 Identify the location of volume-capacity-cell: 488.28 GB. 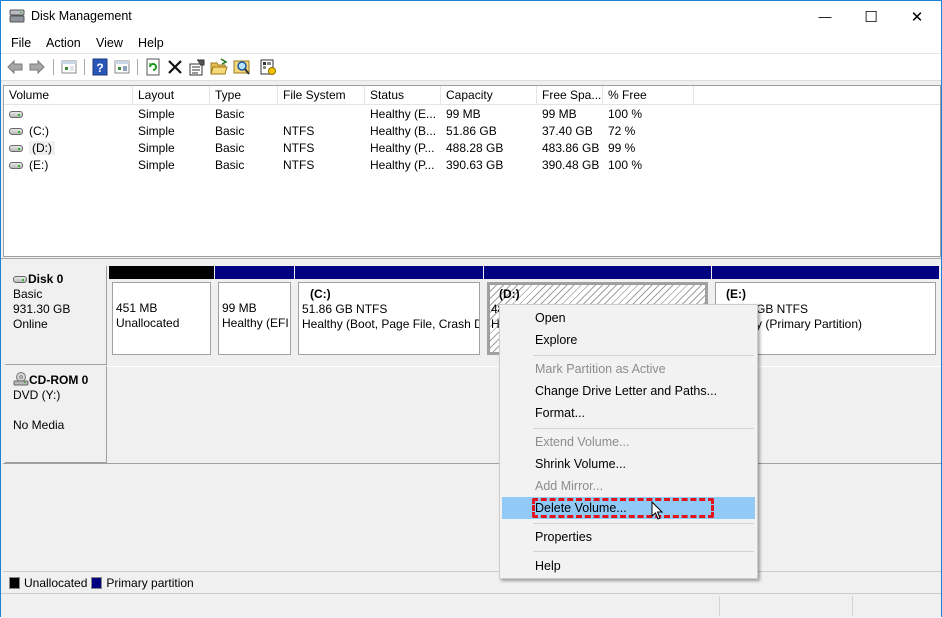
(475, 148).